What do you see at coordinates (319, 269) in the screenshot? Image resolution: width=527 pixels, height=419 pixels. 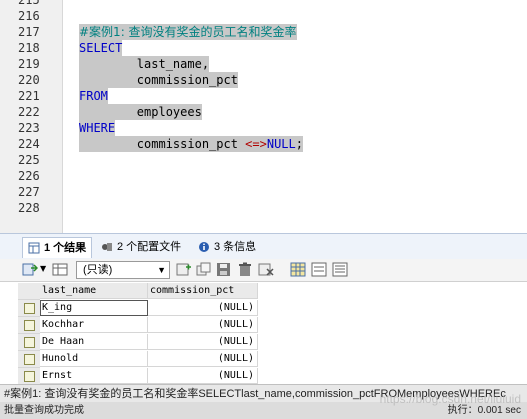 I see `form-view-icon` at bounding box center [319, 269].